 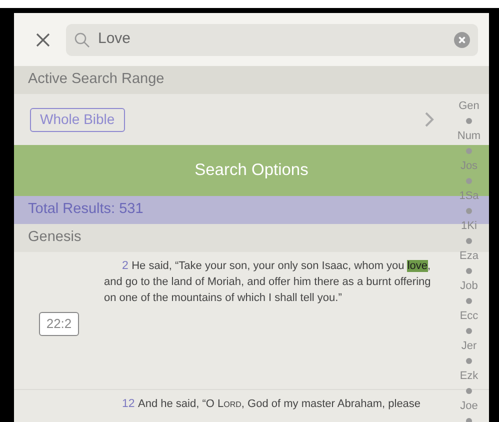 What do you see at coordinates (268, 282) in the screenshot?
I see `verse-text: 2 He said, “Take your son, your only son Isaac, whom you love, and go to the land of Moriah, and offer him there as a burnt offering on one of the mountains of which I shall tell you.”` at bounding box center [268, 282].